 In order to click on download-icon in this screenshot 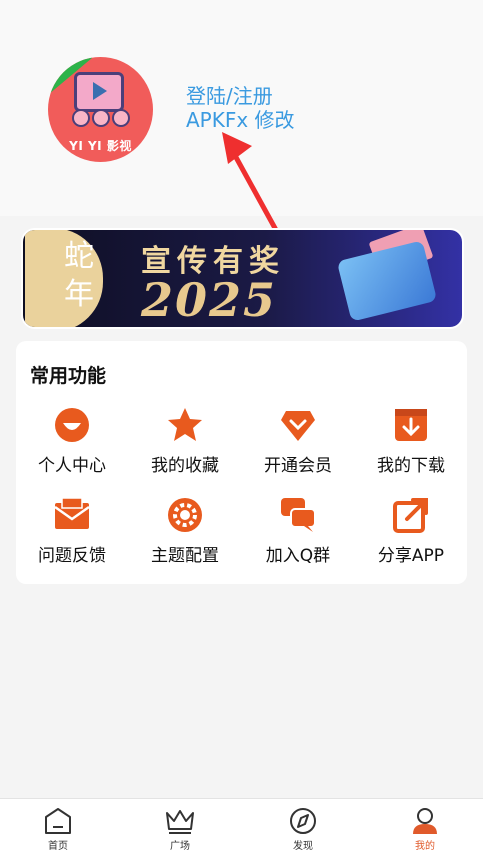, I will do `click(411, 425)`.